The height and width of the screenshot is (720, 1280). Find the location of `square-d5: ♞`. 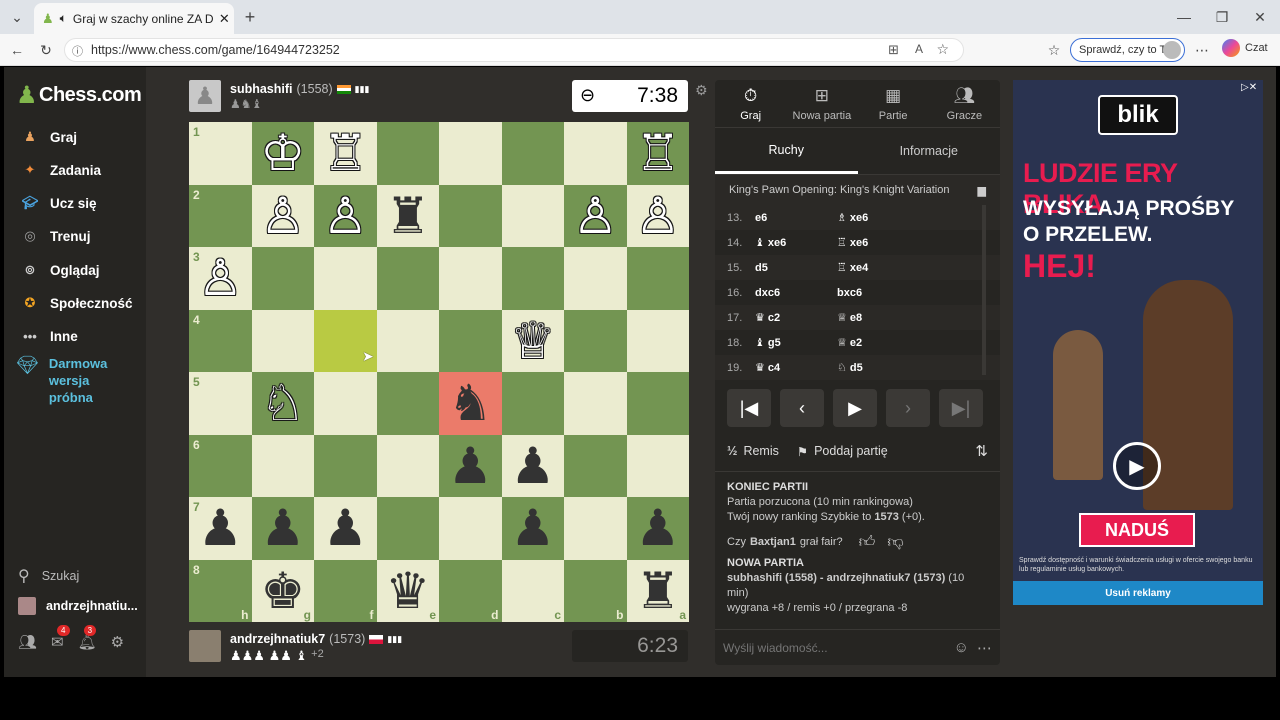

square-d5: ♞ is located at coordinates (470, 403).